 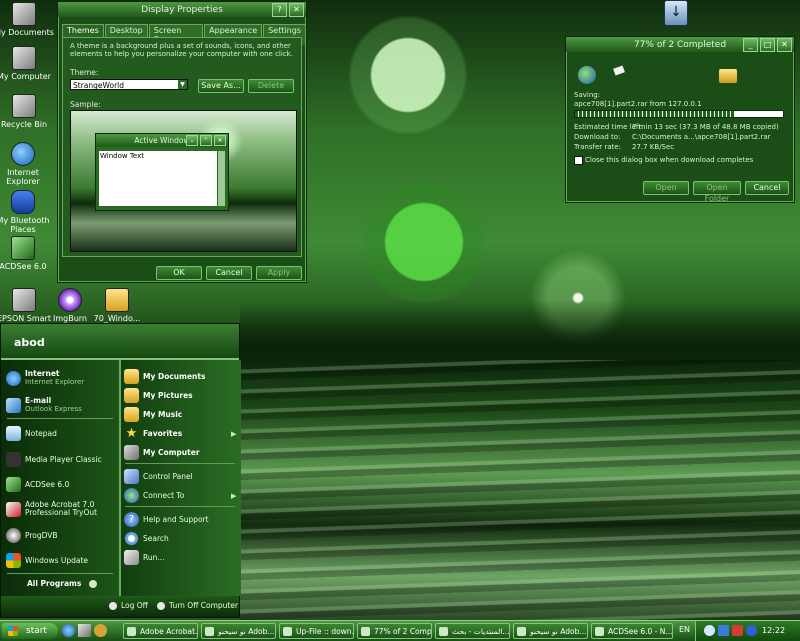 I want to click on menu-item-acdsee: ACDSee 6.0, so click(x=37, y=484).